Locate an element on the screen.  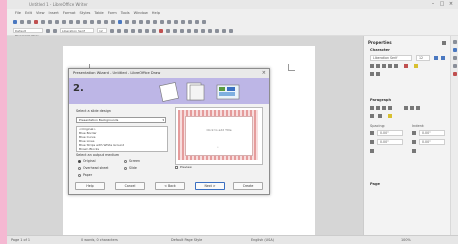
cancel-button: Cancel is located at coordinates (130, 186).